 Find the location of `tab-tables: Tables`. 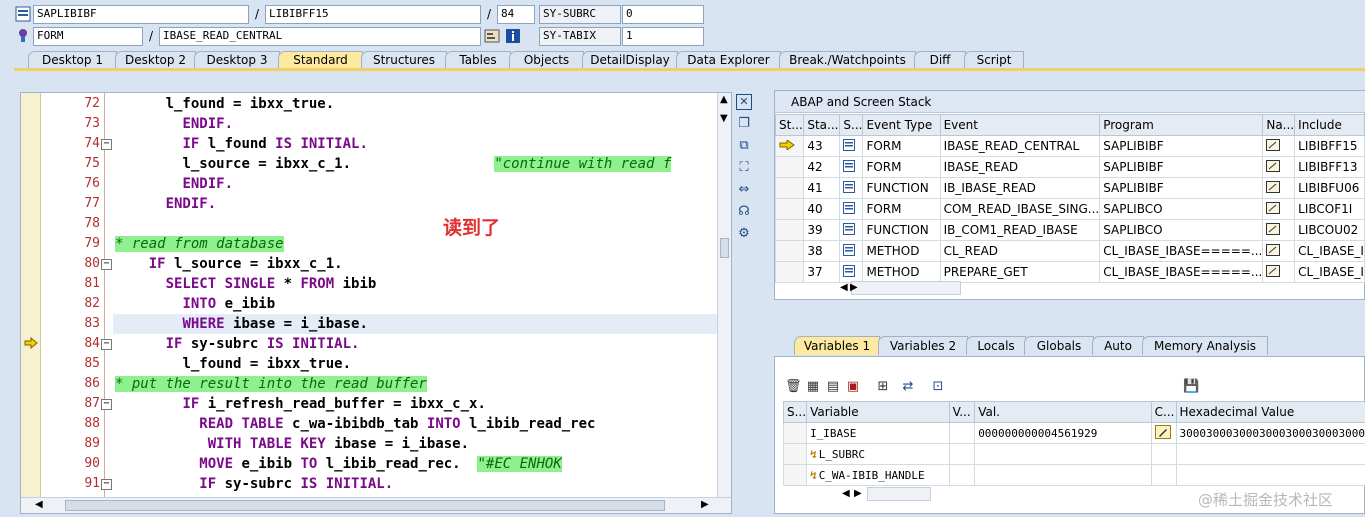

tab-tables: Tables is located at coordinates (478, 60).